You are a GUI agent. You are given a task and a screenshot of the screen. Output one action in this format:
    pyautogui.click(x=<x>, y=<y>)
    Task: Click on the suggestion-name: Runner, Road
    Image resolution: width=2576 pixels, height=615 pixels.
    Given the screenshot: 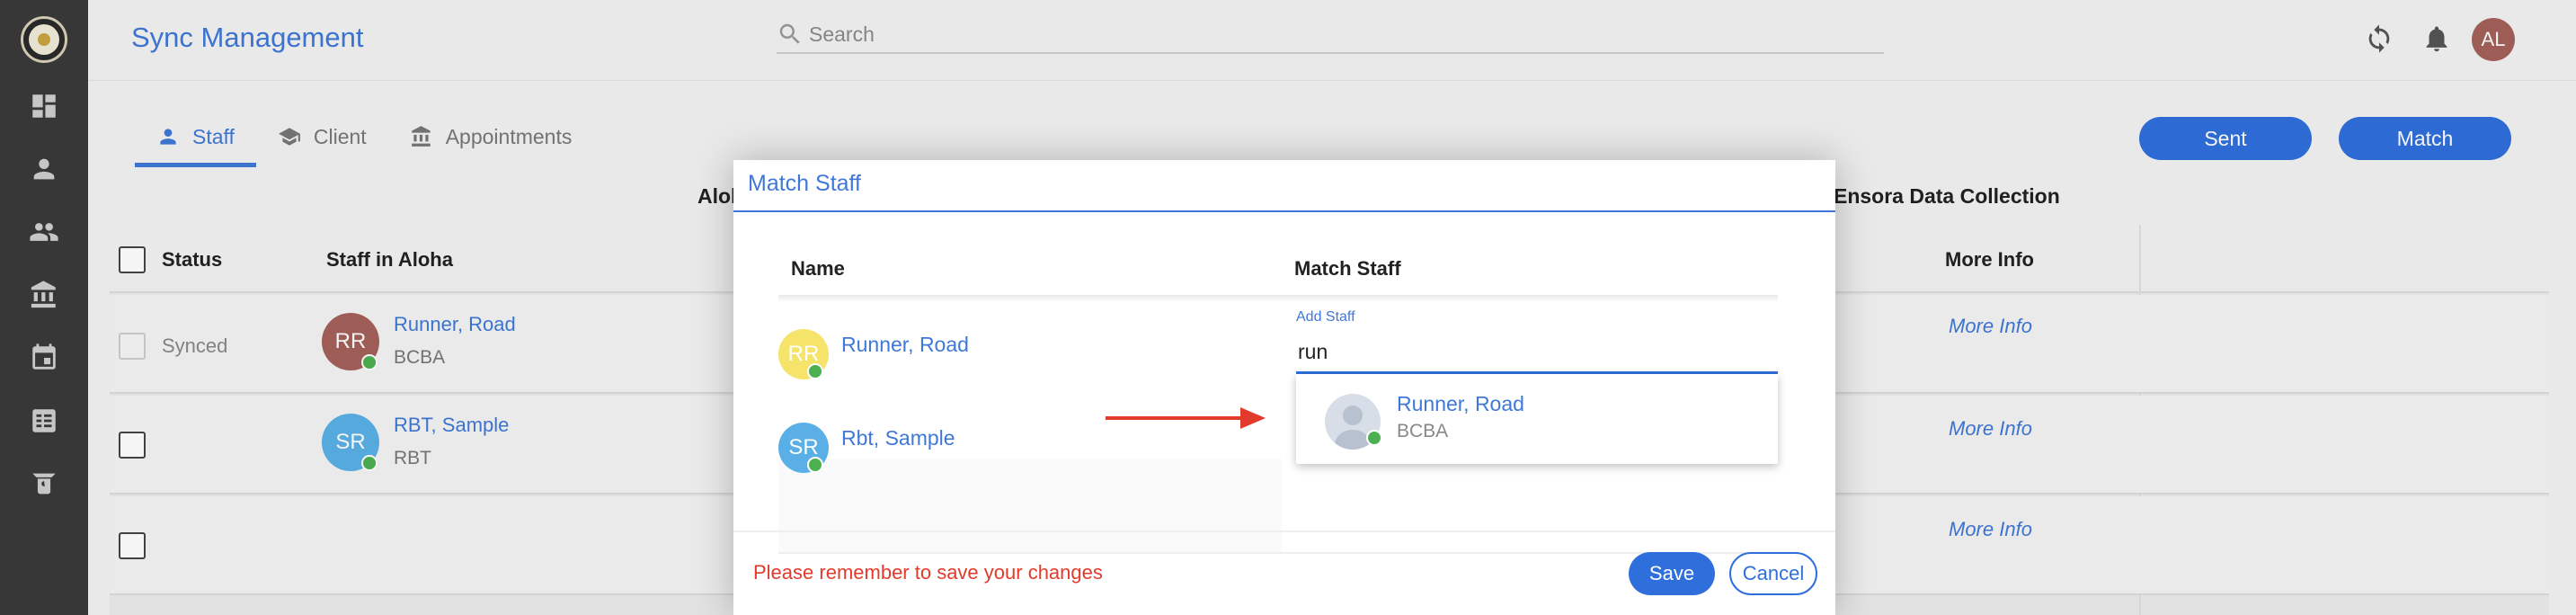 What is the action you would take?
    pyautogui.click(x=1460, y=404)
    